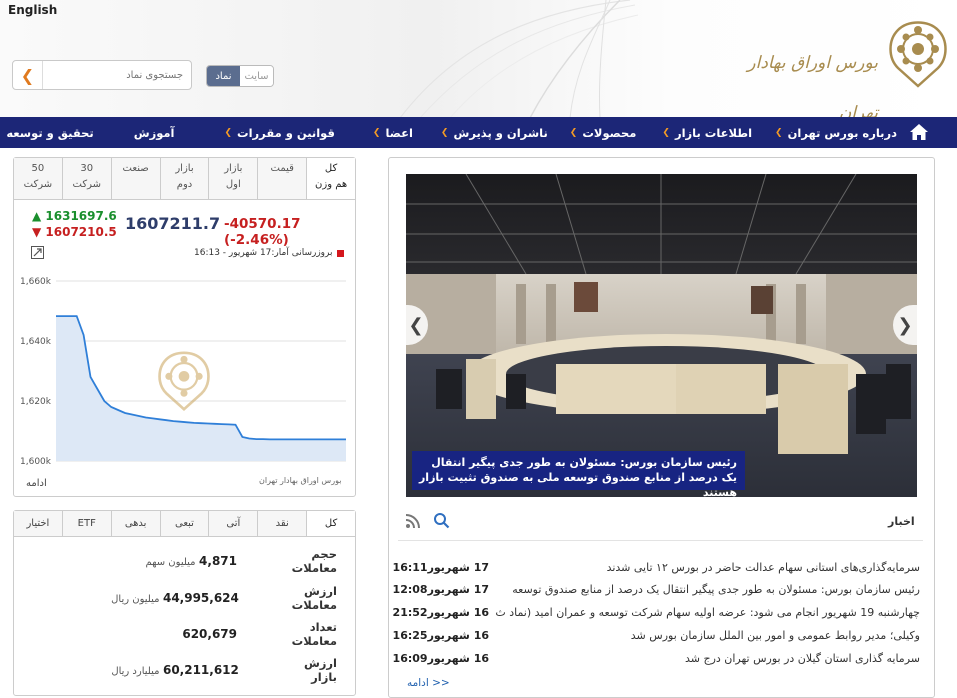 The image size is (957, 698). Describe the element at coordinates (36, 372) in the screenshot. I see `chart-y-ticks: 1,600k 1,620k 1,640k 1,660k` at that location.